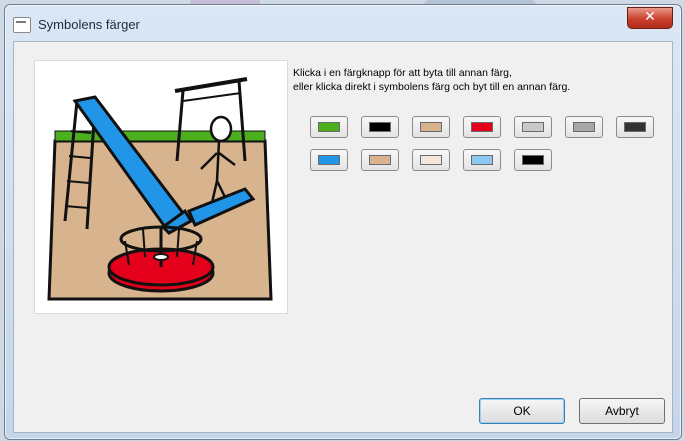  I want to click on ok-button: OK, so click(522, 411).